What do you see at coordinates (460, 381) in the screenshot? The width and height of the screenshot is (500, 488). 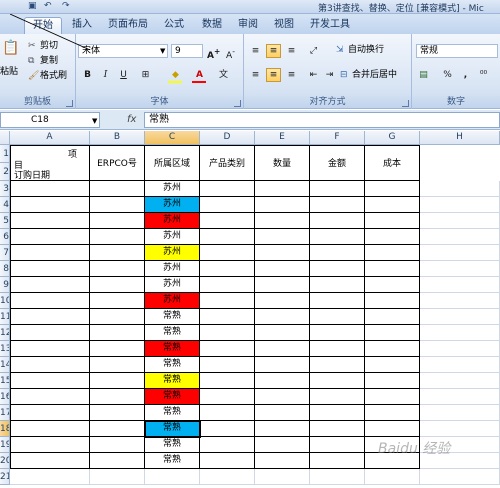 I see `cell-h15` at bounding box center [460, 381].